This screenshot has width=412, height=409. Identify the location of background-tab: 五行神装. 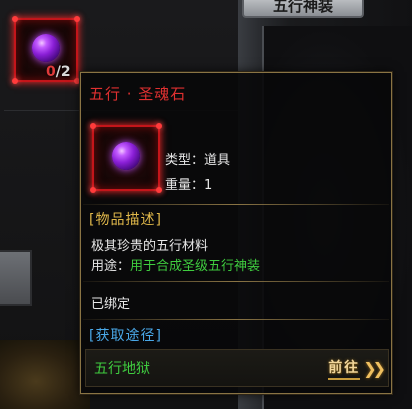
(303, 9).